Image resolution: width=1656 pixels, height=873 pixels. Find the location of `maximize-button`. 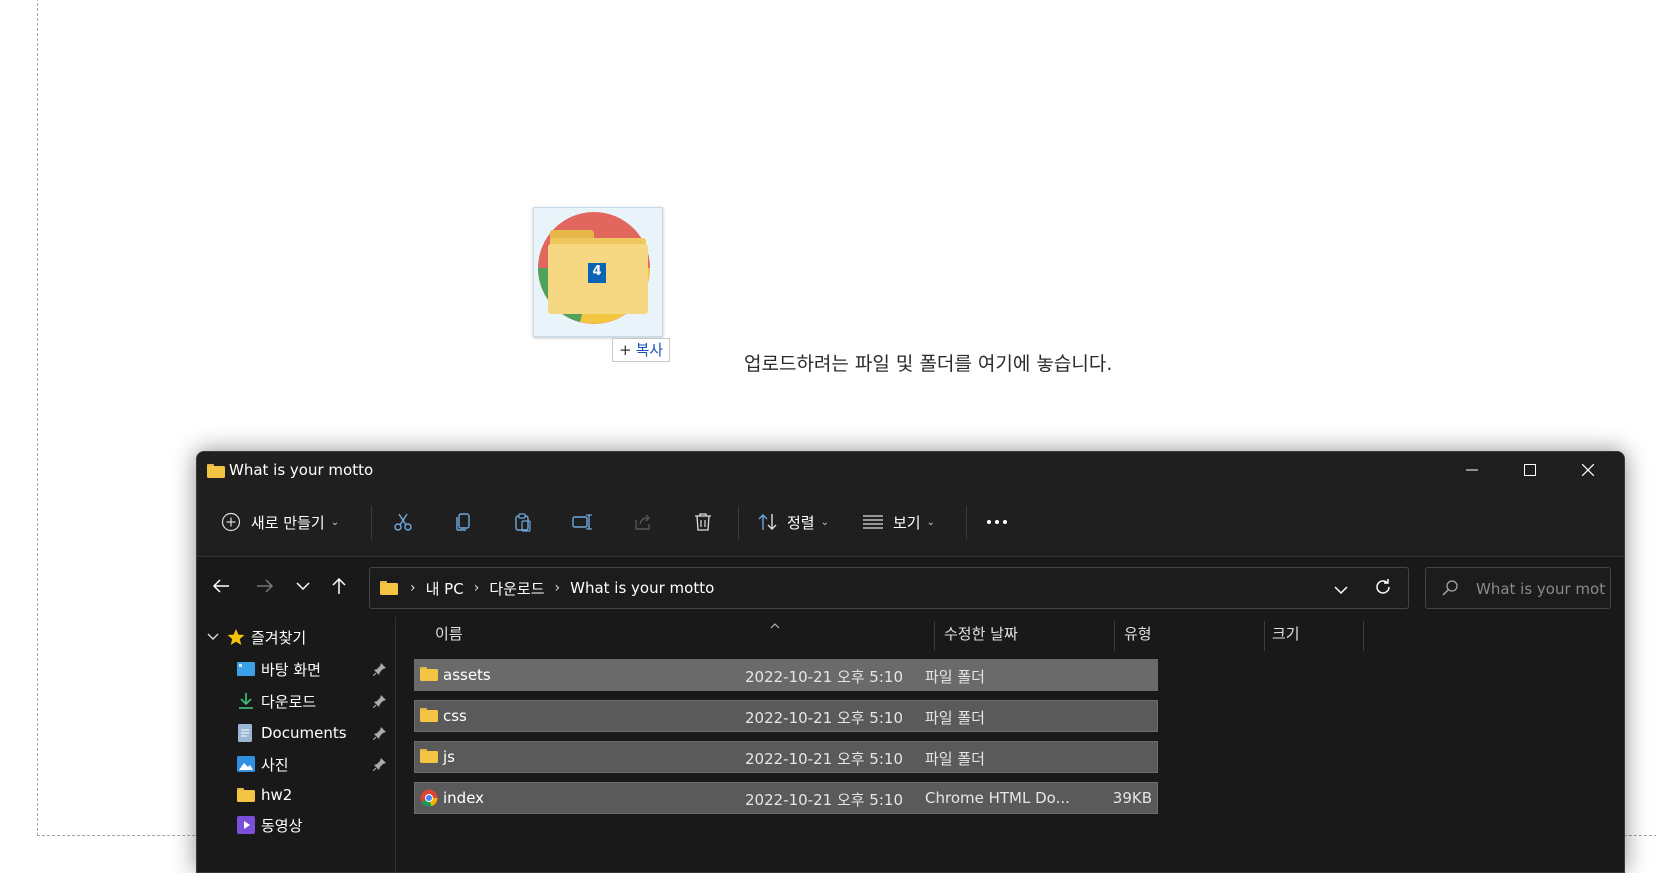

maximize-button is located at coordinates (1530, 470).